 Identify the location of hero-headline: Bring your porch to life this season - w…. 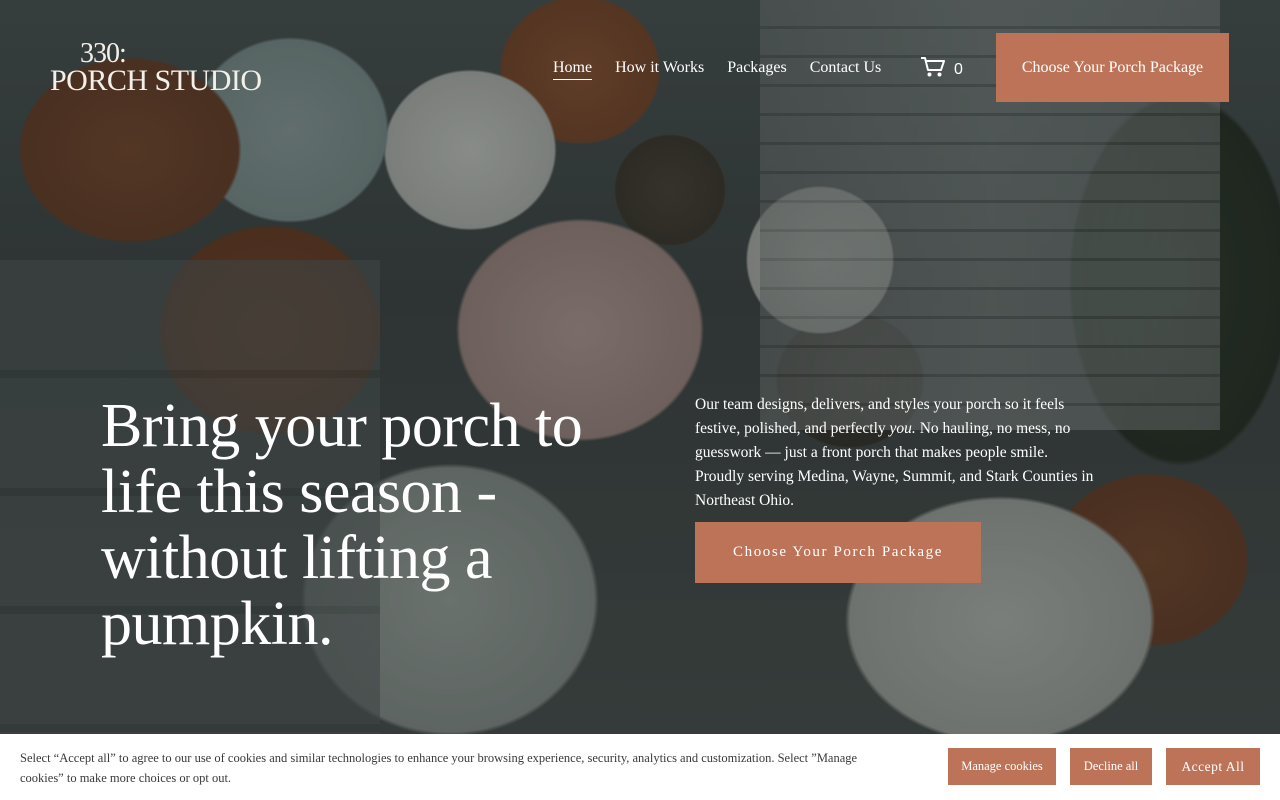
(342, 525).